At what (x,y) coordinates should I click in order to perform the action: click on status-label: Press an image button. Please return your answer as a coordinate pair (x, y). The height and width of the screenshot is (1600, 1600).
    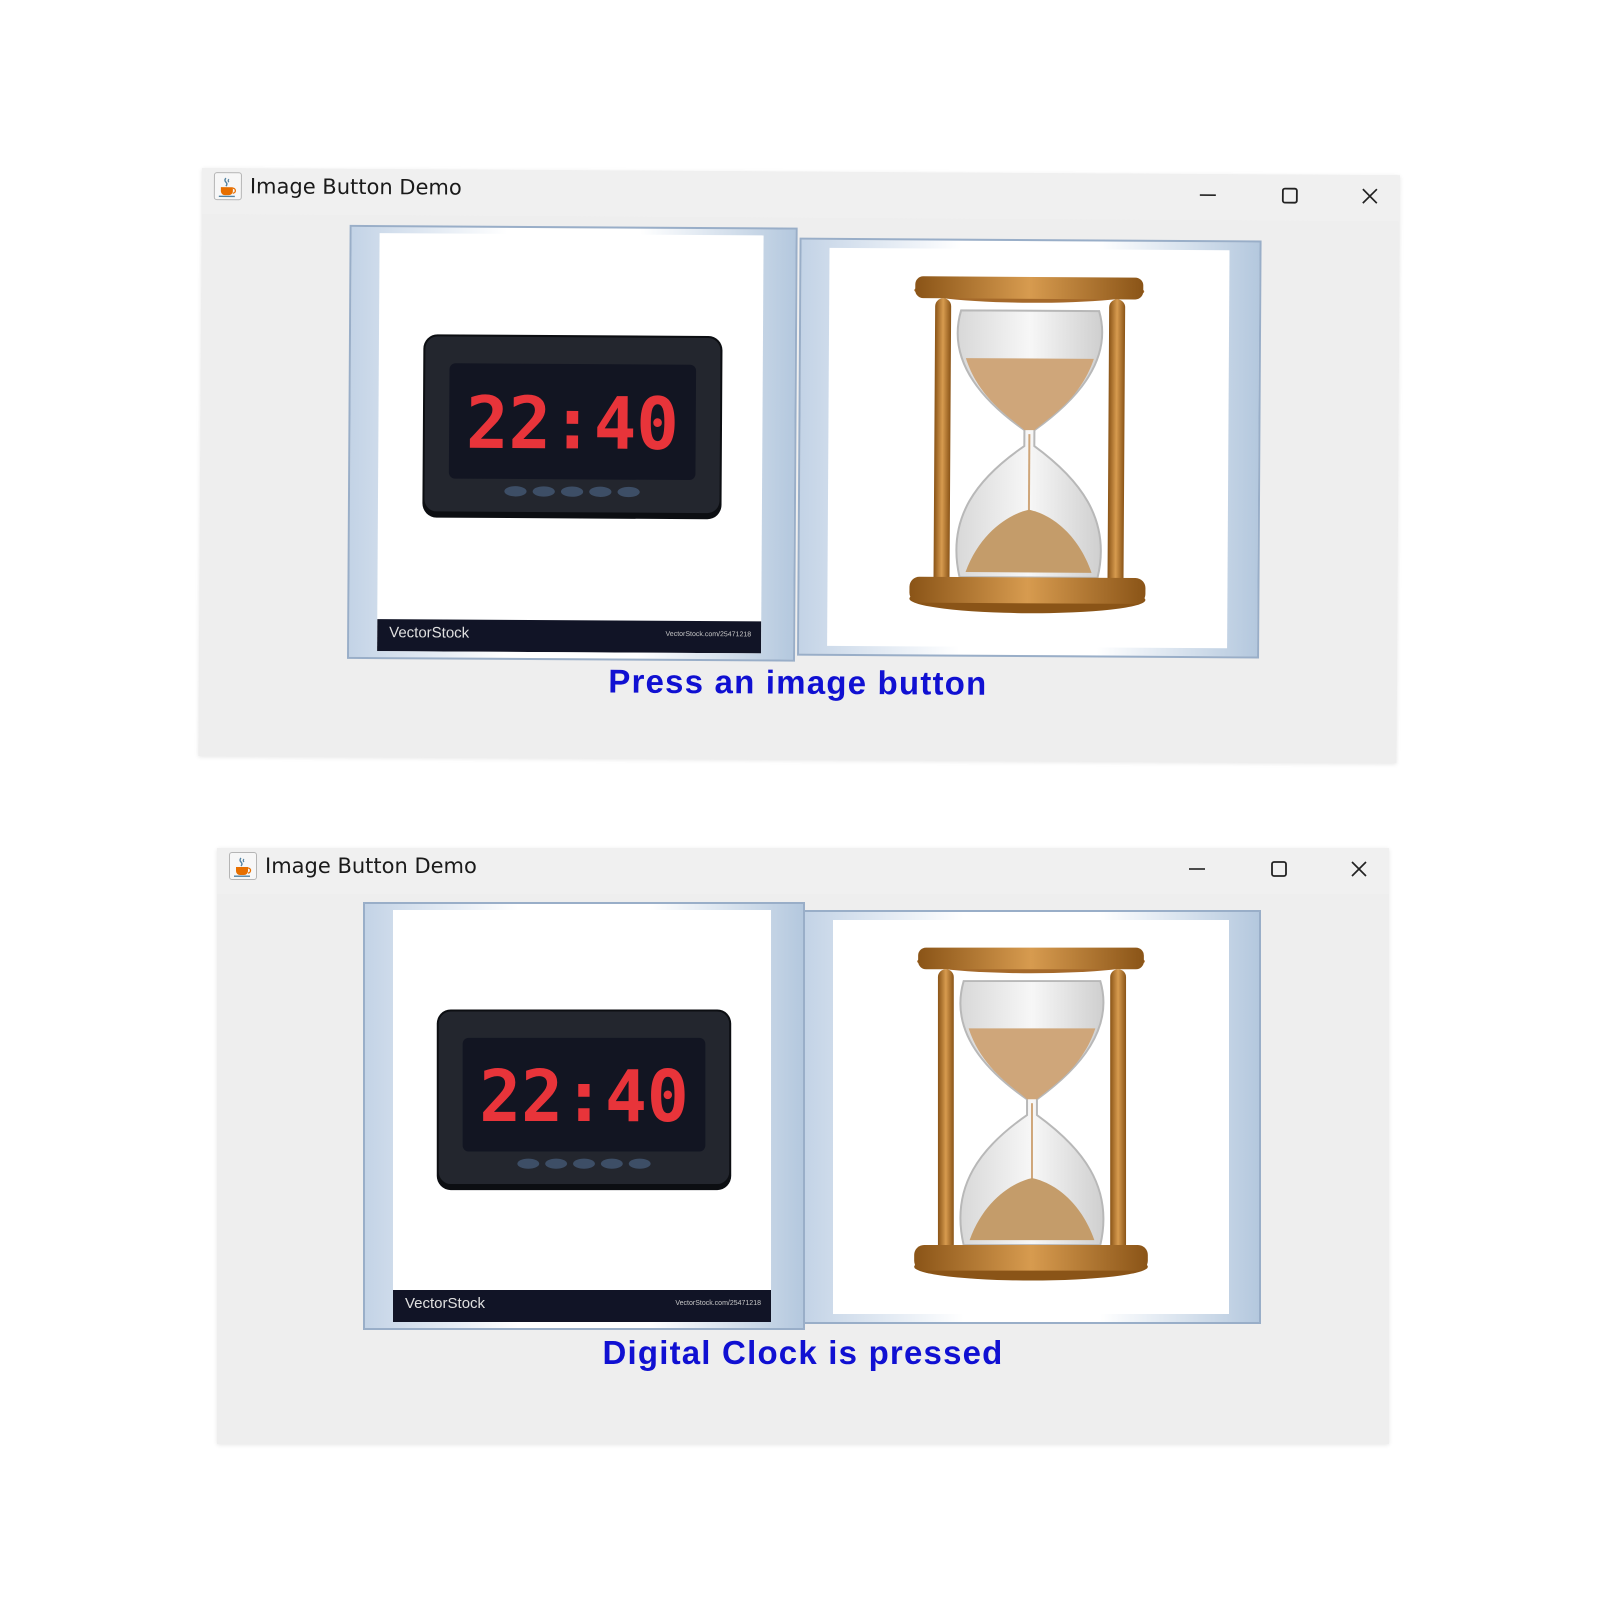
    Looking at the image, I should click on (798, 682).